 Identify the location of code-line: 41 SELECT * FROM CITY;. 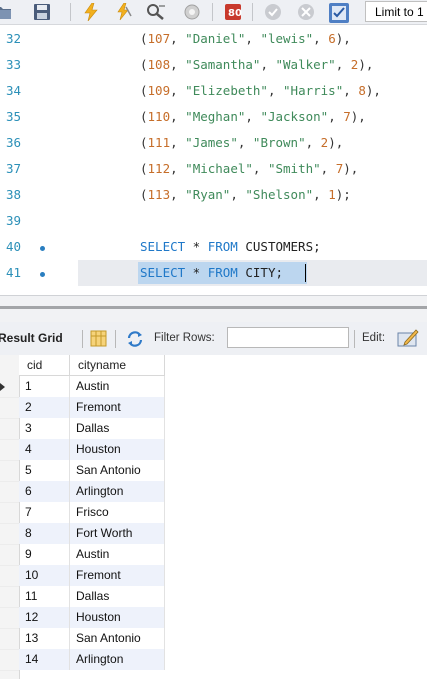
(213, 273).